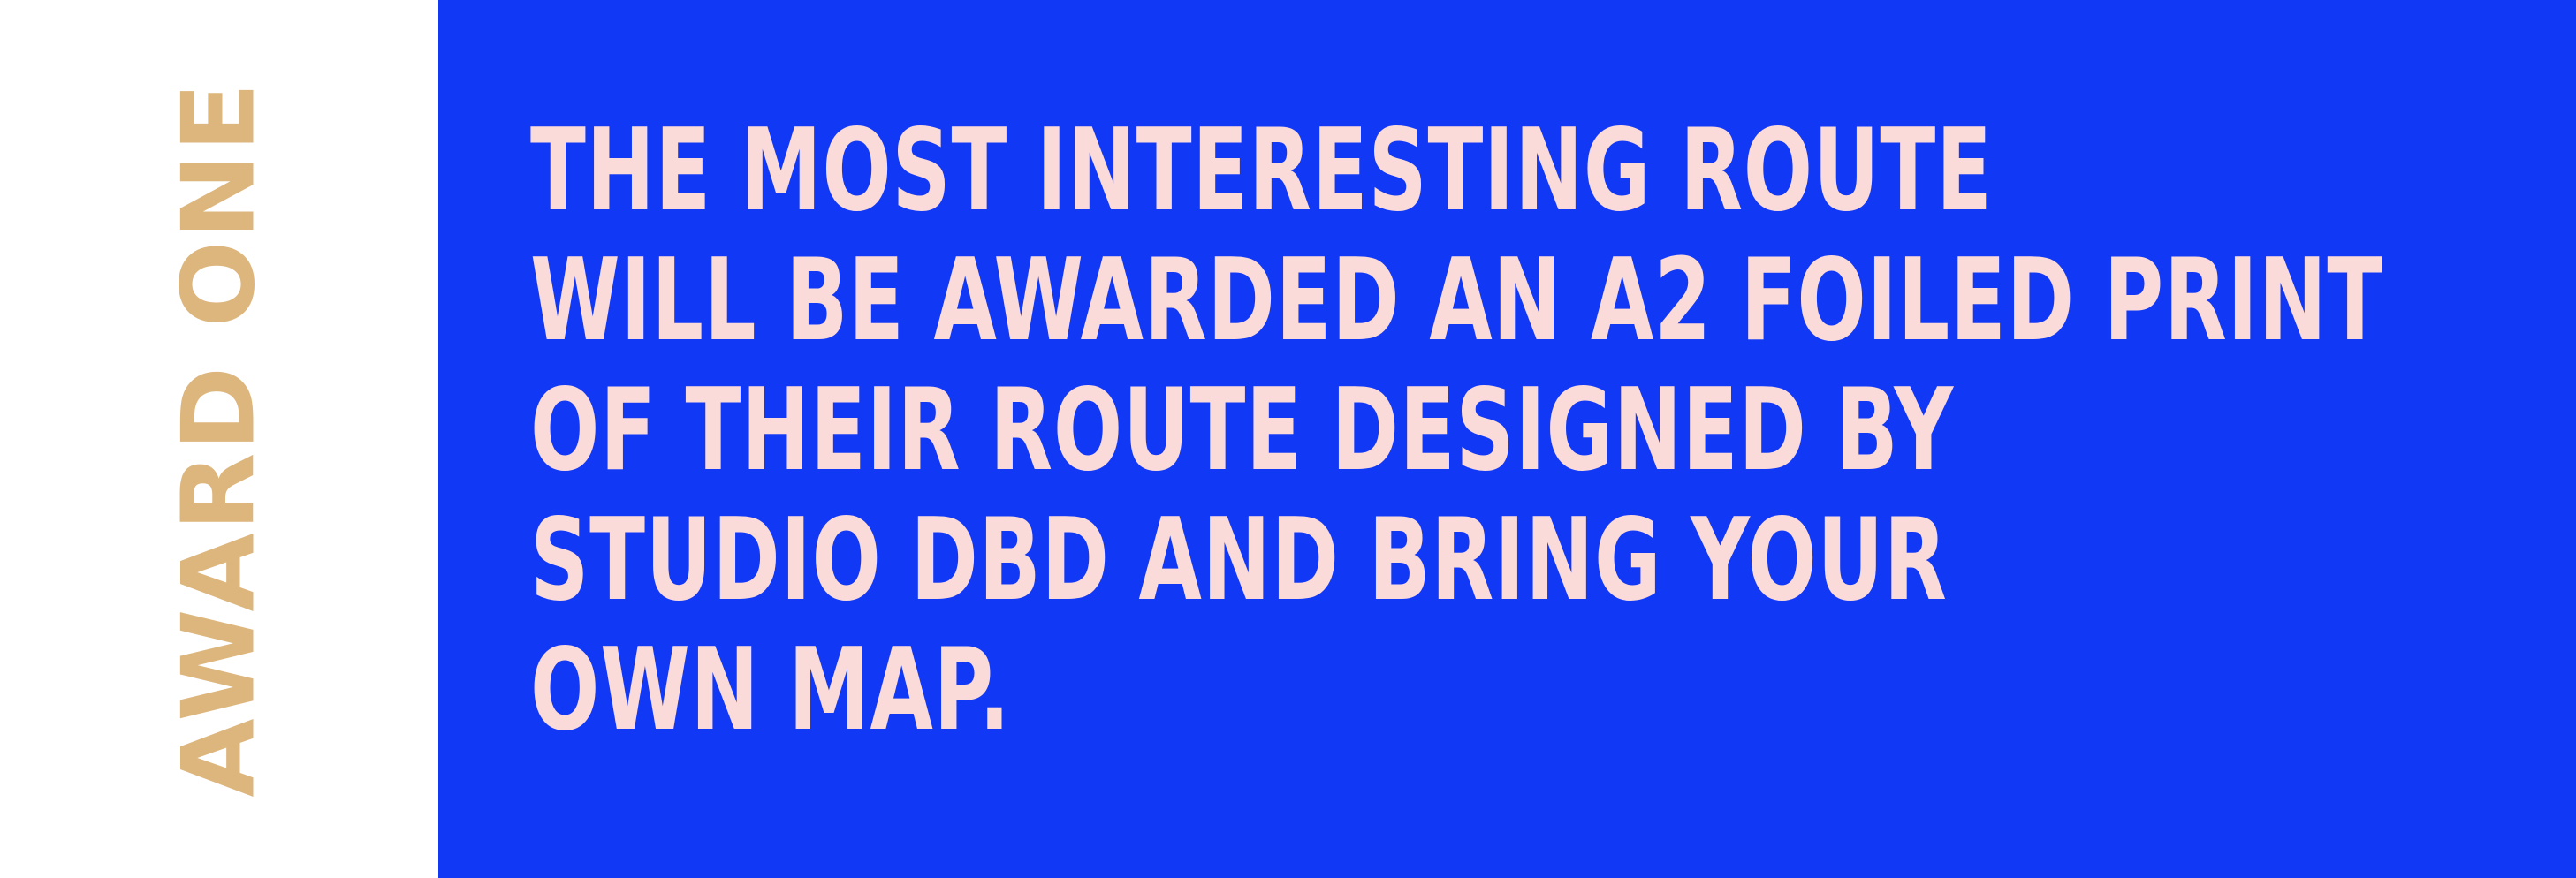 This screenshot has height=878, width=2576. I want to click on award-label-text: AWARD ONE, so click(218, 439).